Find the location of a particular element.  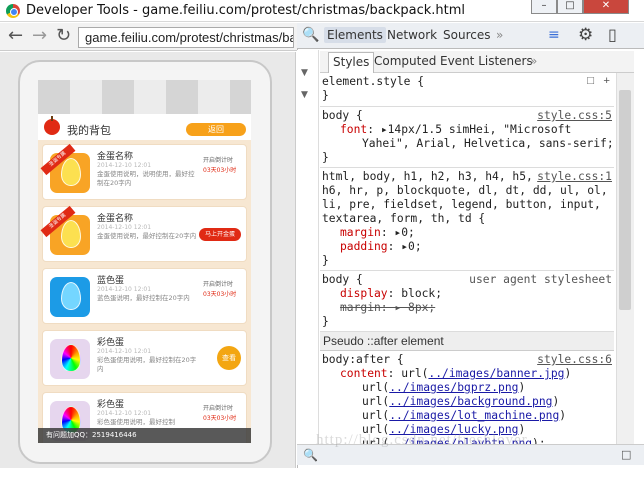

blue-egg-icon is located at coordinates (70, 297).